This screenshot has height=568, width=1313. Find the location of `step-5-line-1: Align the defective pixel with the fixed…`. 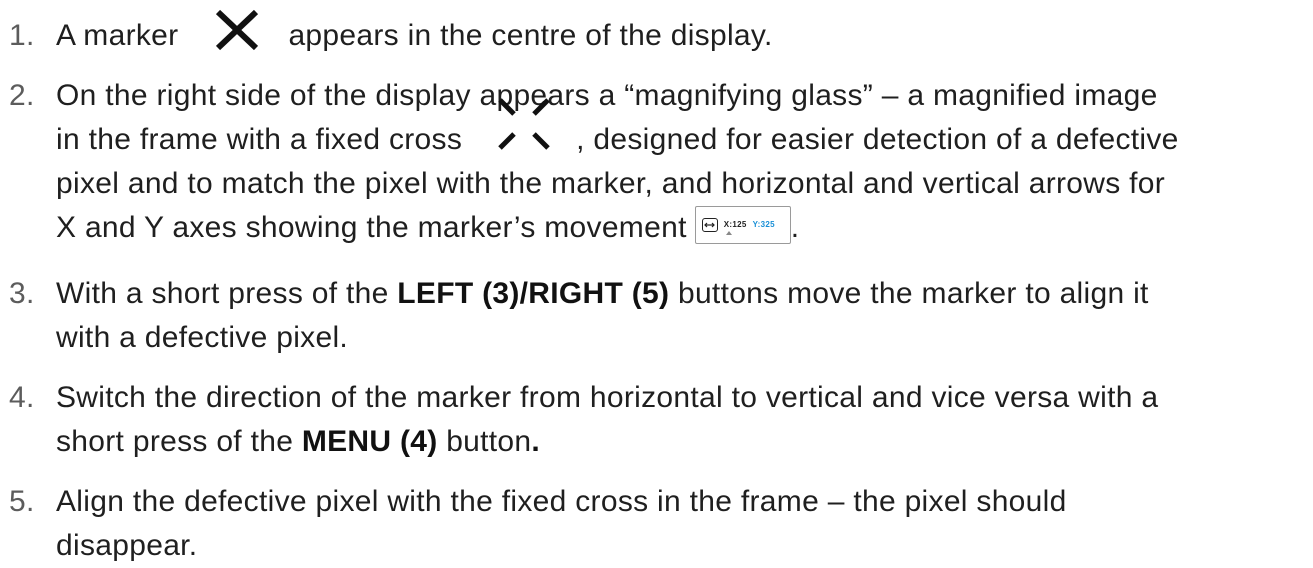

step-5-line-1: Align the defective pixel with the fixed… is located at coordinates (561, 501).